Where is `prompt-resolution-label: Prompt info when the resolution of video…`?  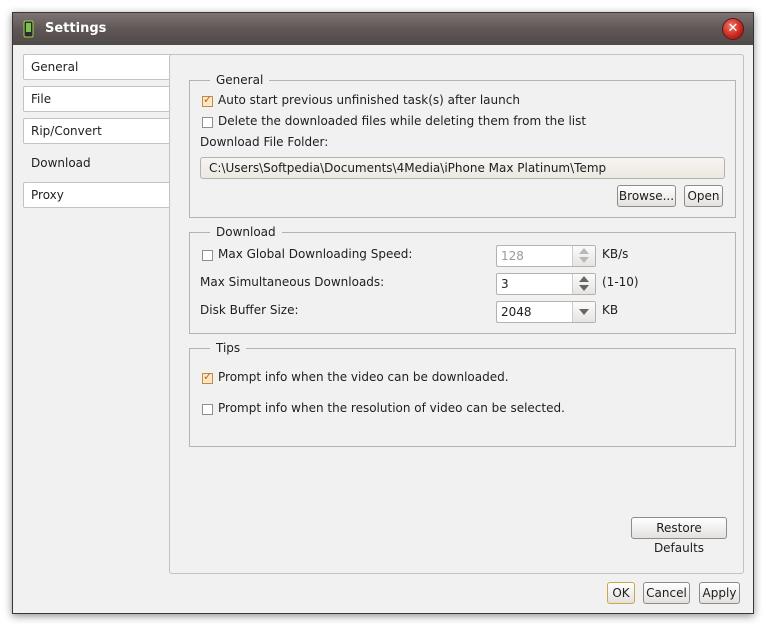 prompt-resolution-label: Prompt info when the resolution of video… is located at coordinates (391, 408).